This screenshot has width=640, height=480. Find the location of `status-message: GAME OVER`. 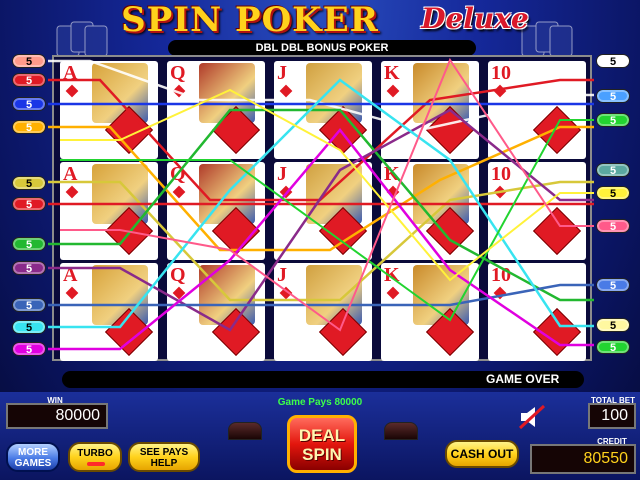

status-message: GAME OVER is located at coordinates (523, 379).